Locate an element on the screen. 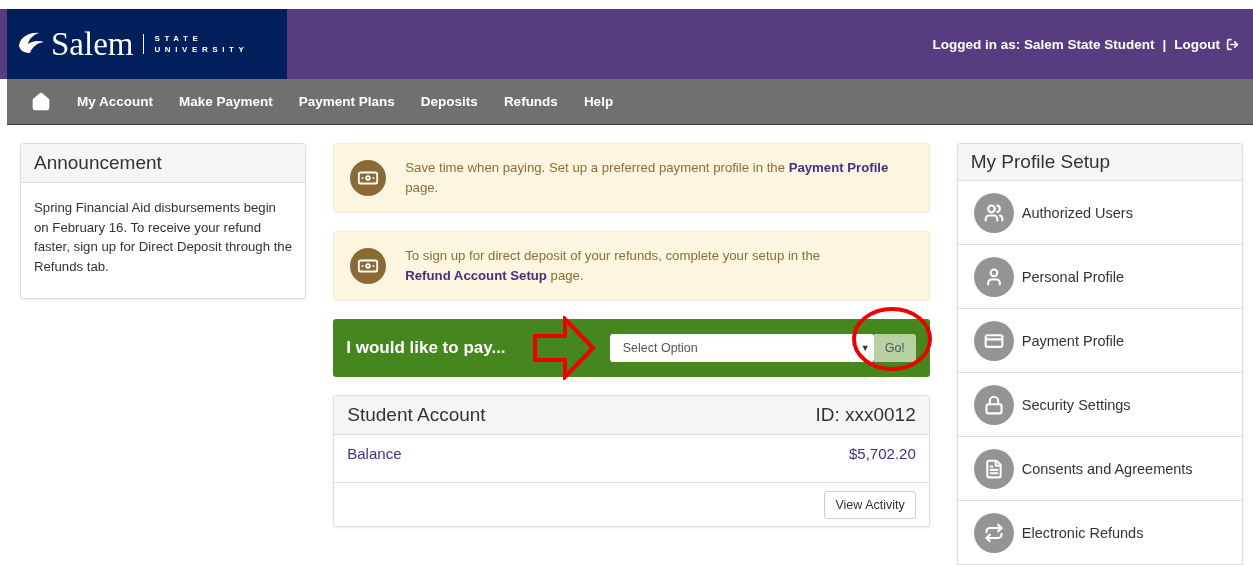  announcement-text: Spring Financial Aid disbursements begin on February 16. To receive your refund faster, sign up for Direct Deposit through the Refunds tab. is located at coordinates (163, 237).